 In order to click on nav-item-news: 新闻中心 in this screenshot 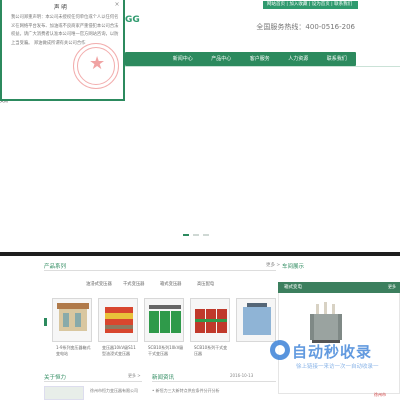, I will do `click(183, 59)`.